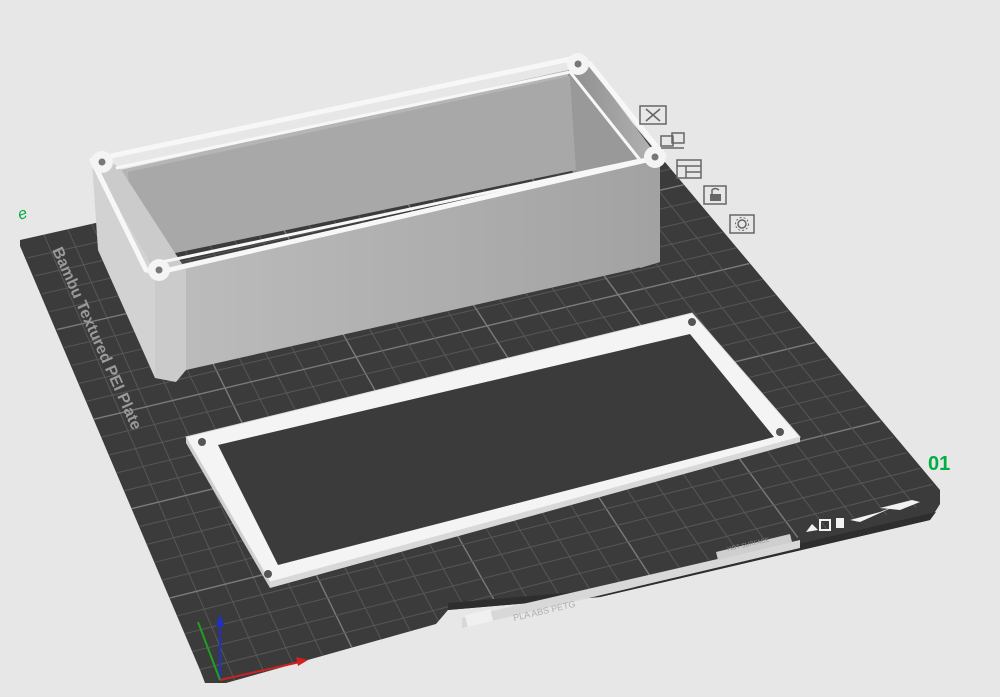 The width and height of the screenshot is (1000, 697). Describe the element at coordinates (653, 115) in the screenshot. I see `close-plate-icon` at that location.